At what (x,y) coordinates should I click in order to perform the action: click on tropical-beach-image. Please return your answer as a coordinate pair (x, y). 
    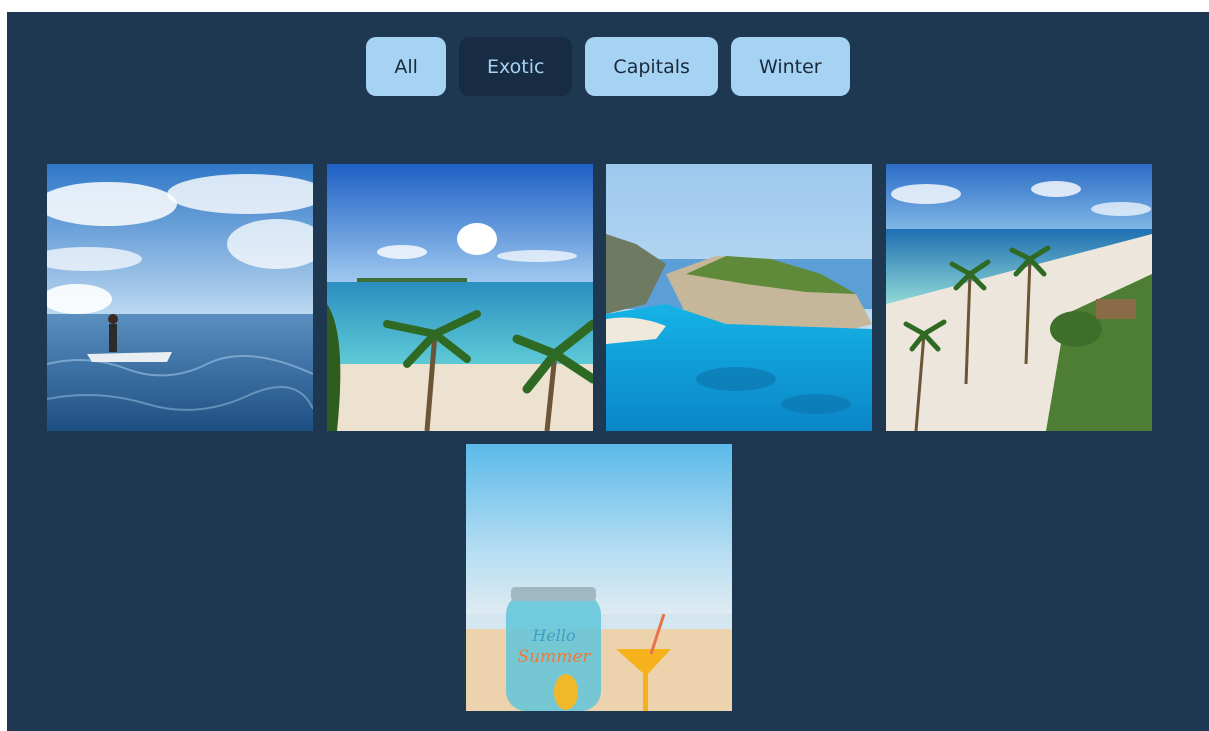
    Looking at the image, I should click on (460, 297).